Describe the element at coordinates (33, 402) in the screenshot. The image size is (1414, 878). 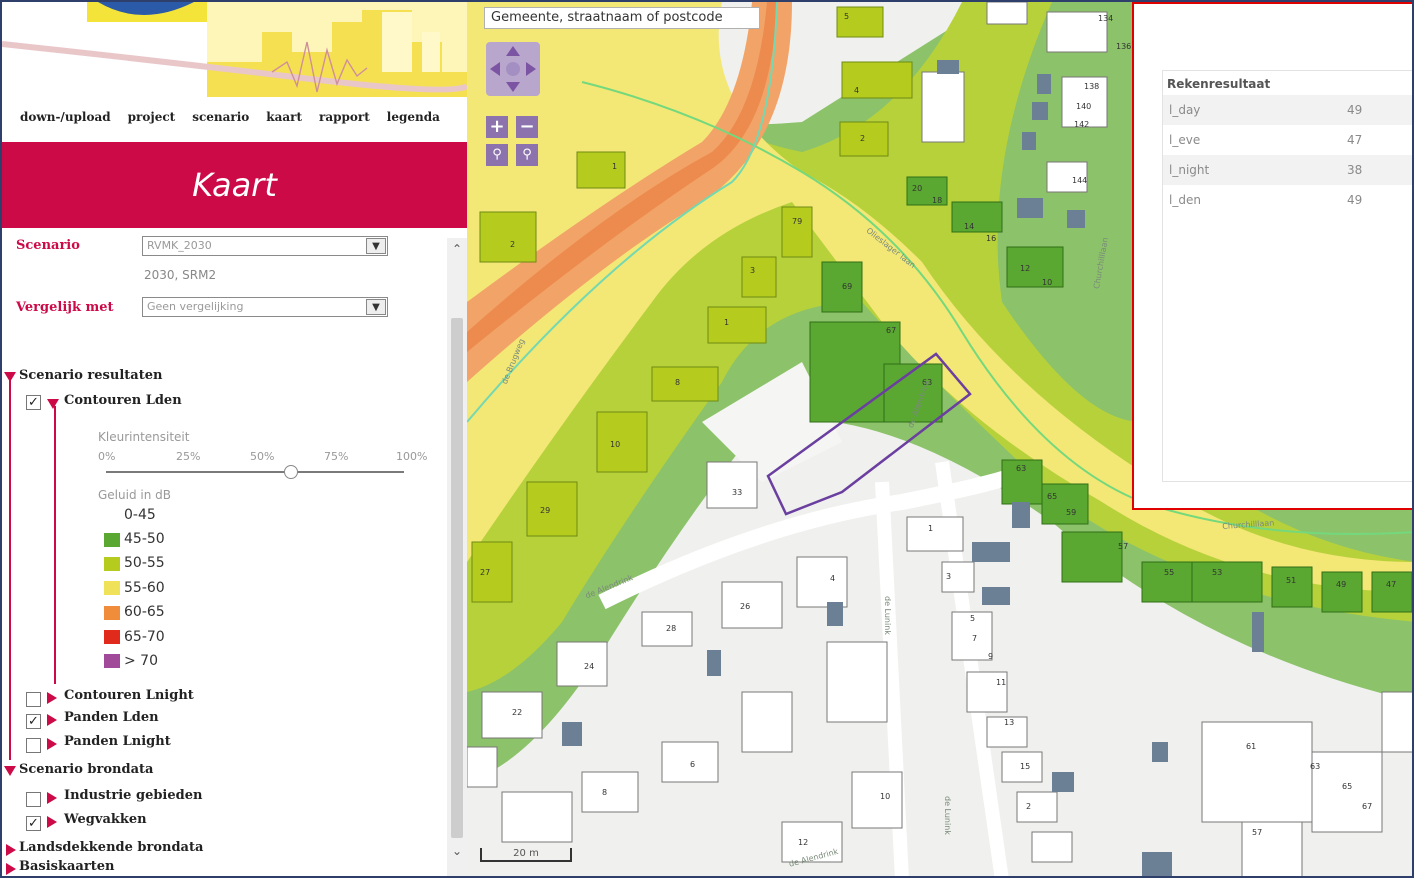
I see `checkbox-contours-lden: ✓` at that location.